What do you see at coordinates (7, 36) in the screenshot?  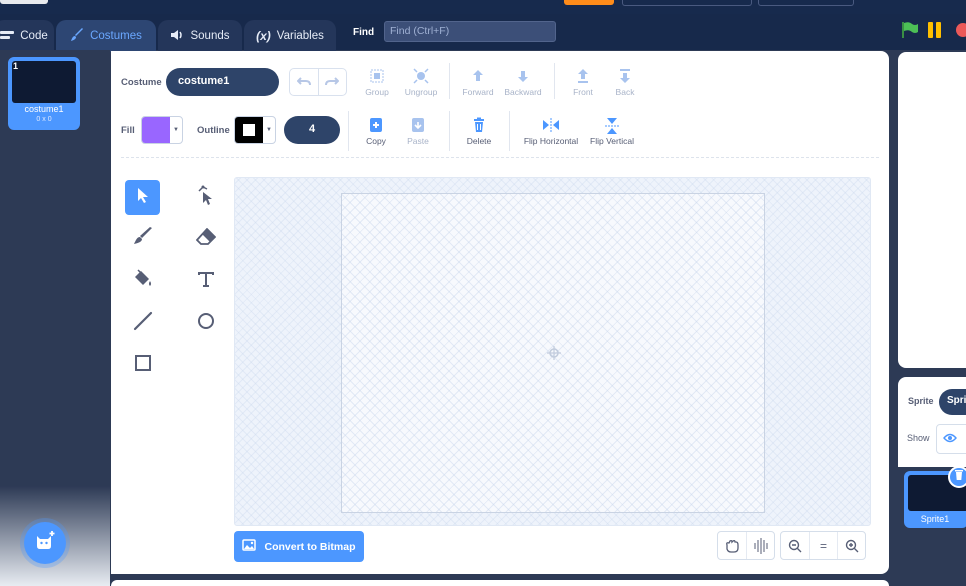 I see `code-icon` at bounding box center [7, 36].